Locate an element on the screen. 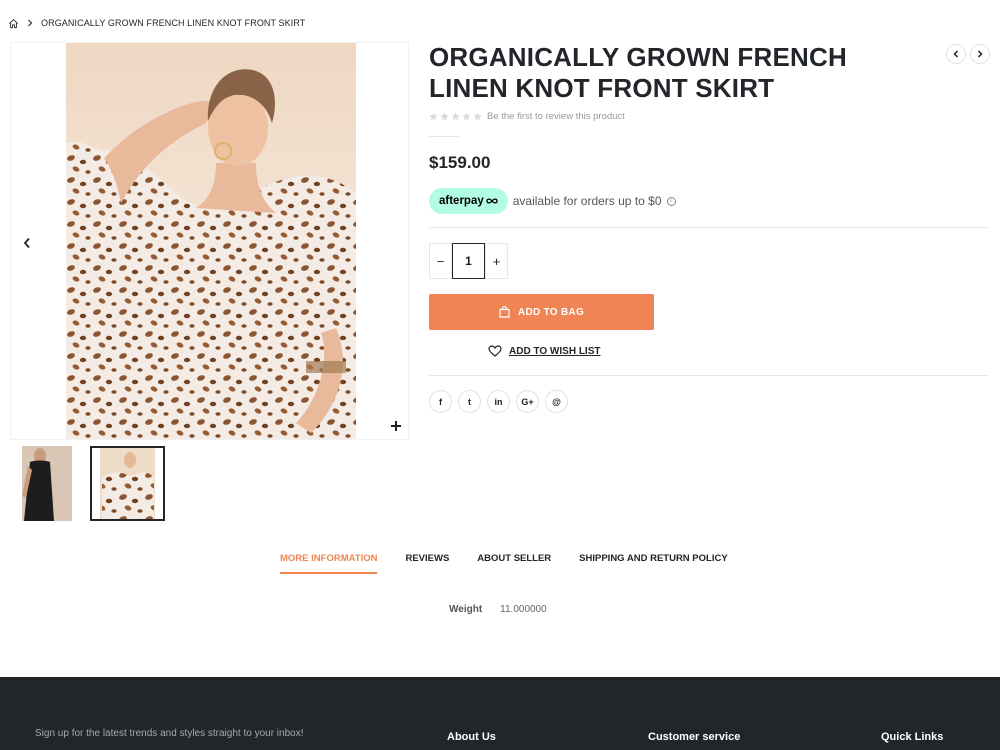 This screenshot has height=750, width=1000. quantity-stepper: − + is located at coordinates (468, 261).